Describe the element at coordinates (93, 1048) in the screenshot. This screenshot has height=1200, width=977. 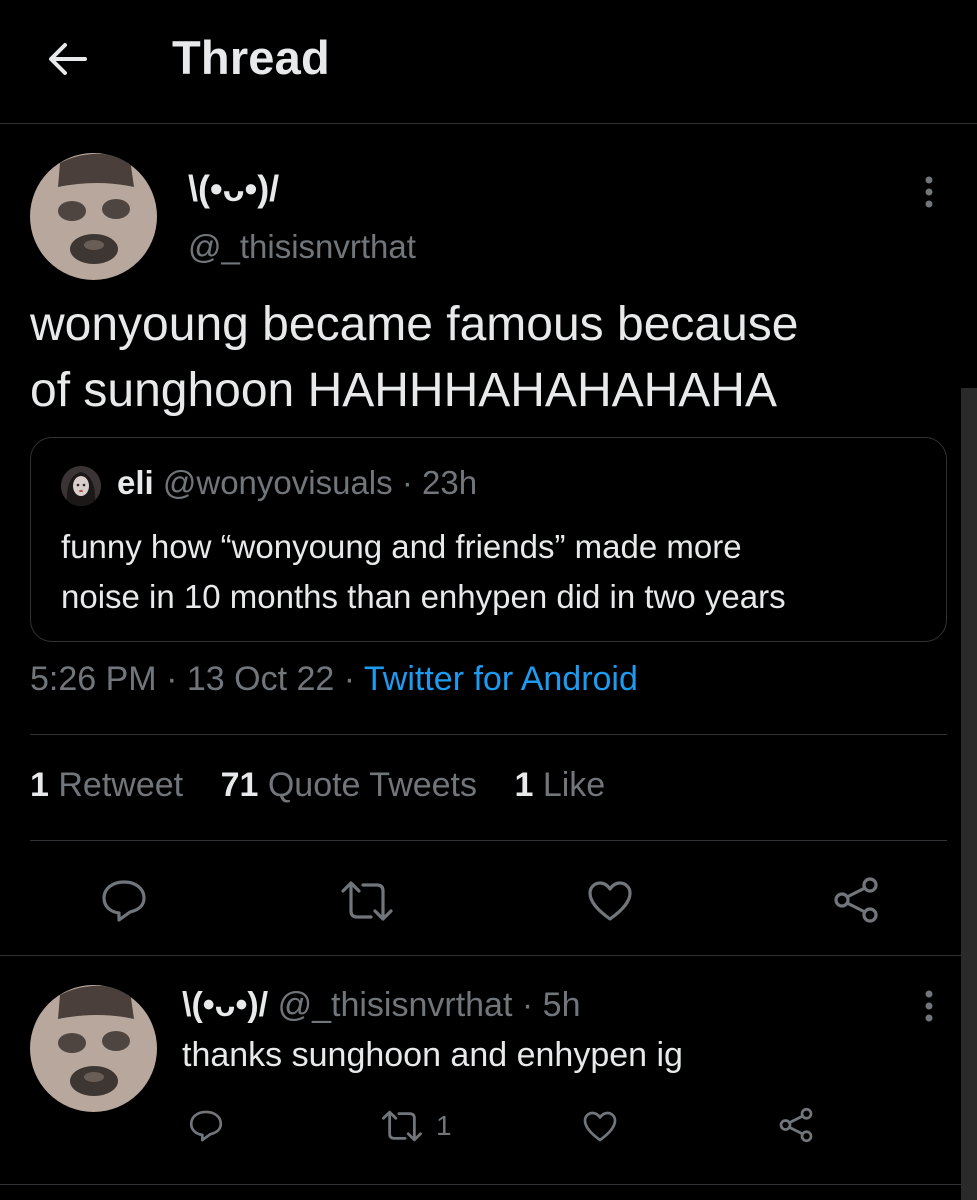
I see `reply-author-avatar` at that location.